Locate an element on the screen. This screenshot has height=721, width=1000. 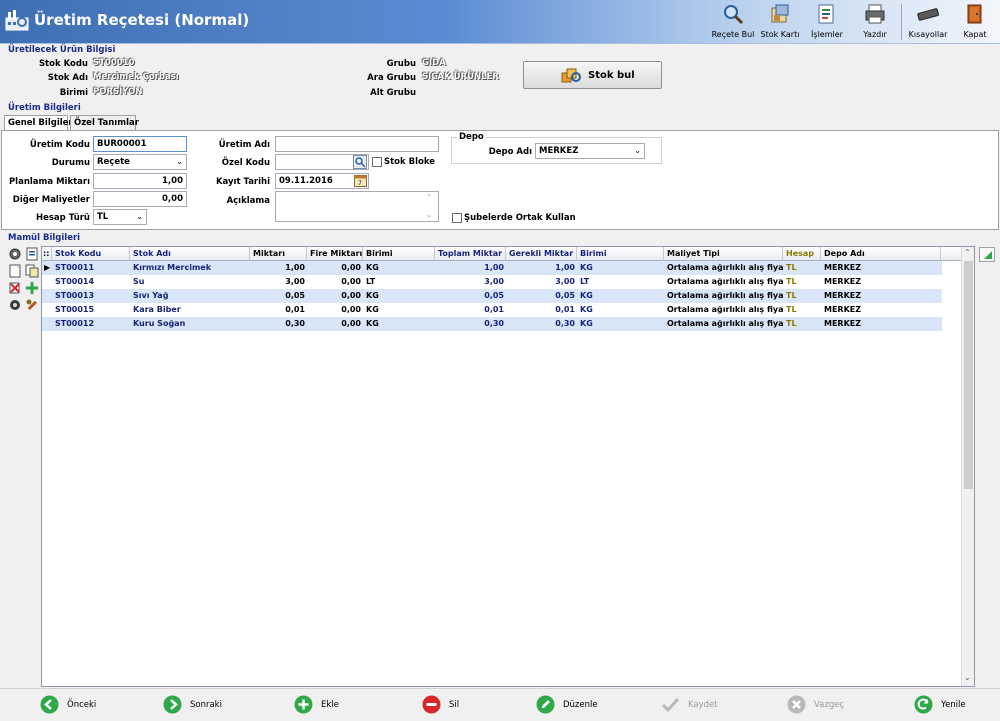
stok-bloke-checkbox is located at coordinates (377, 162).